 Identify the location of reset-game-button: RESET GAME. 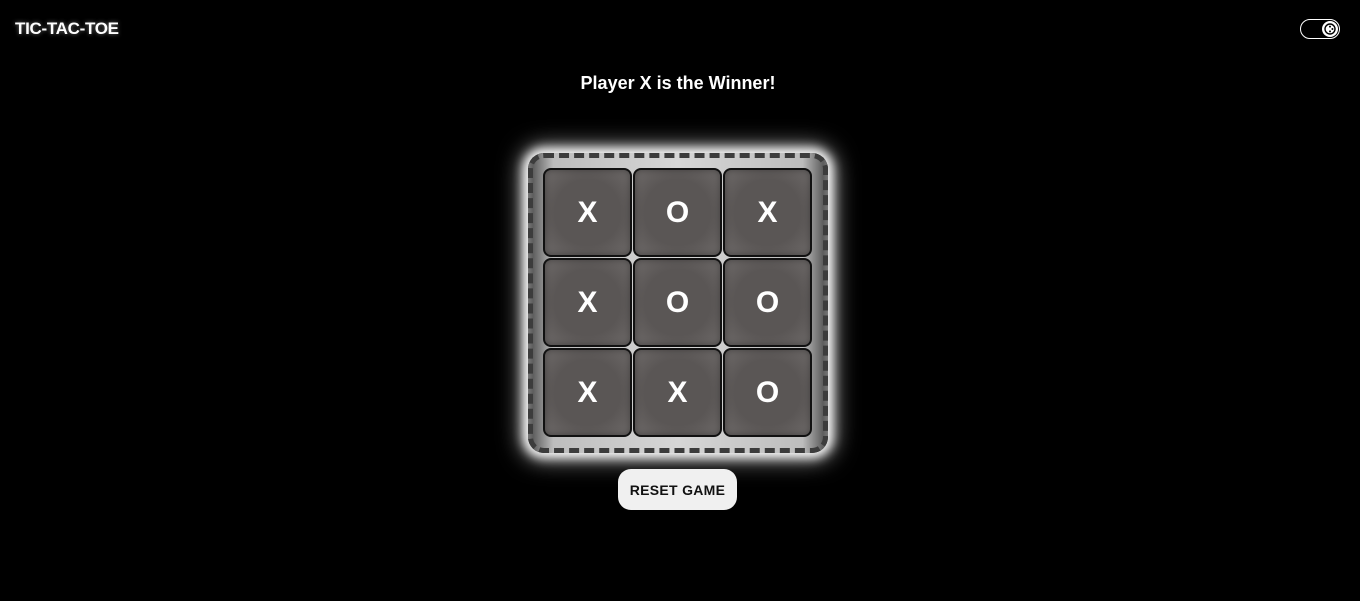
(677, 489).